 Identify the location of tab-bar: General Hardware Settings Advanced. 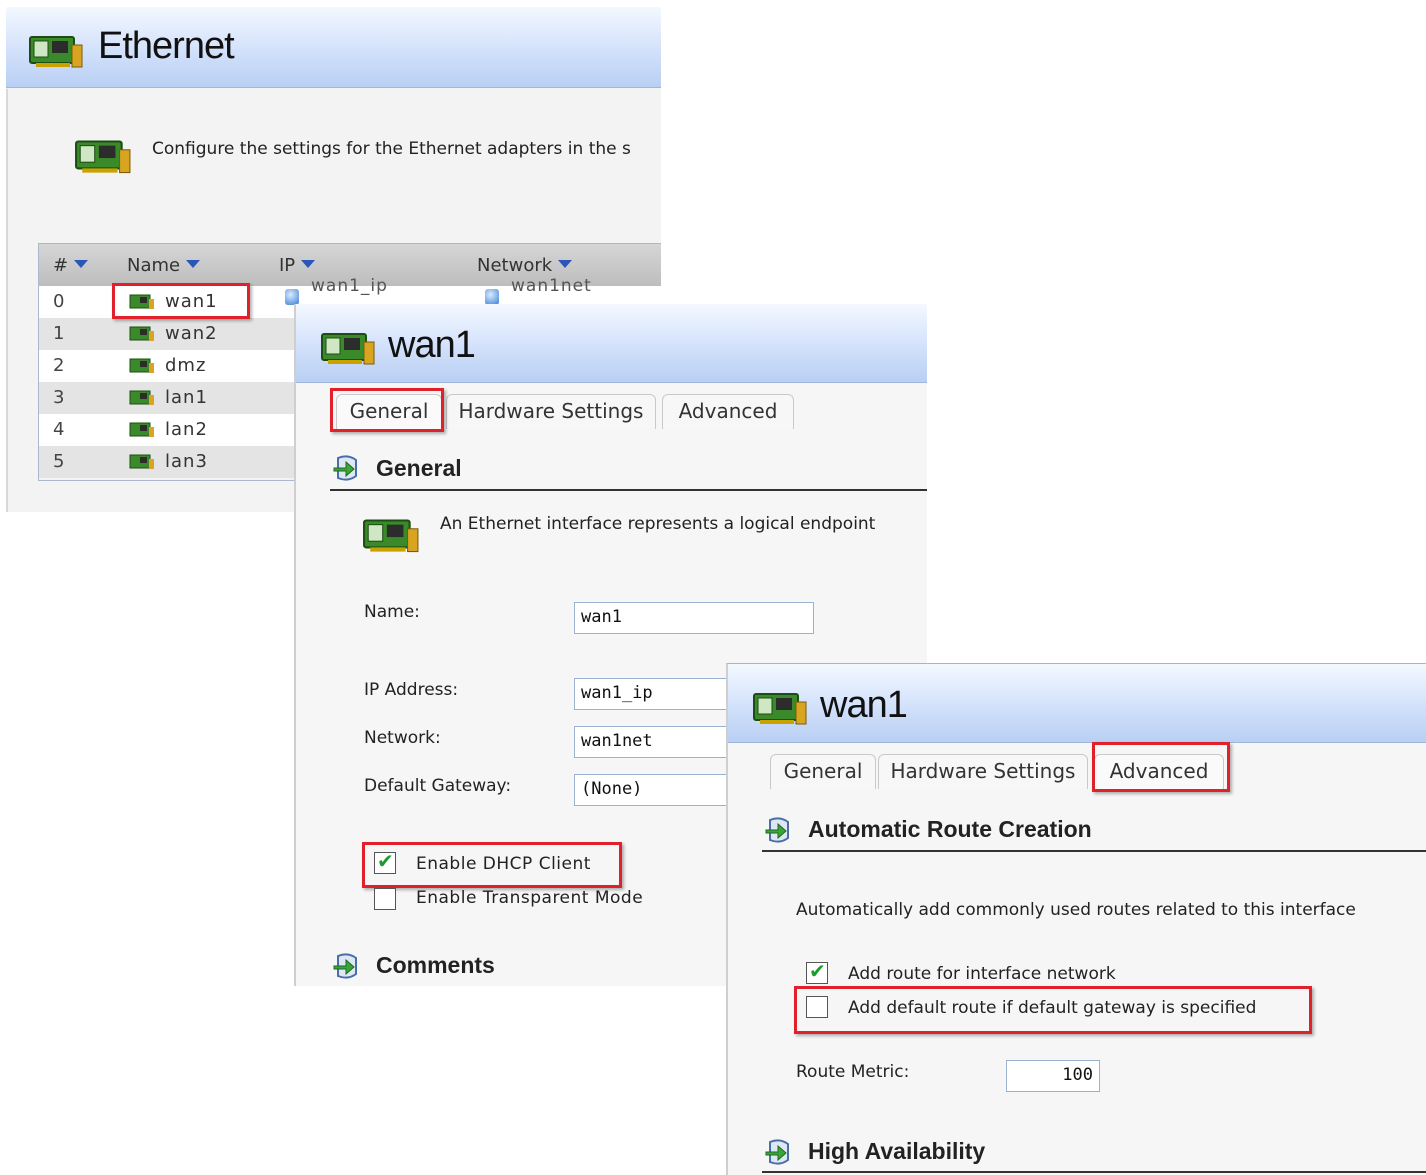
(1077, 767).